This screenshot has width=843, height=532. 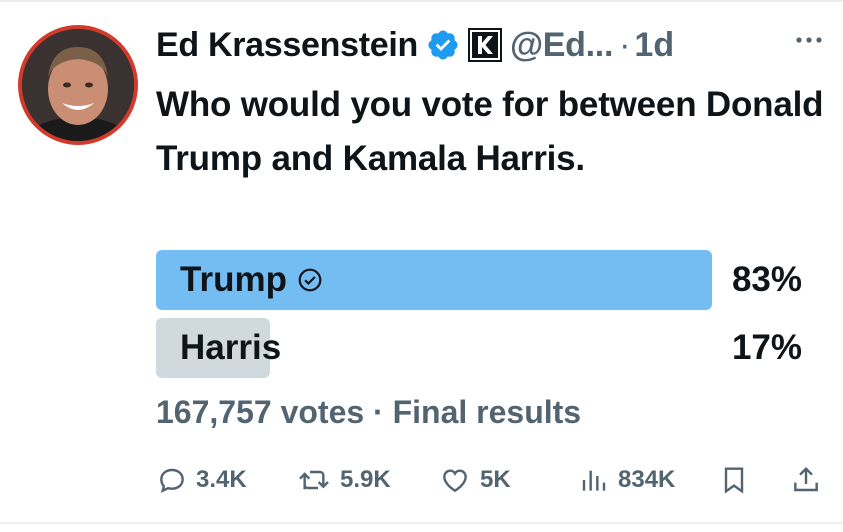 I want to click on reply-icon, so click(x=172, y=480).